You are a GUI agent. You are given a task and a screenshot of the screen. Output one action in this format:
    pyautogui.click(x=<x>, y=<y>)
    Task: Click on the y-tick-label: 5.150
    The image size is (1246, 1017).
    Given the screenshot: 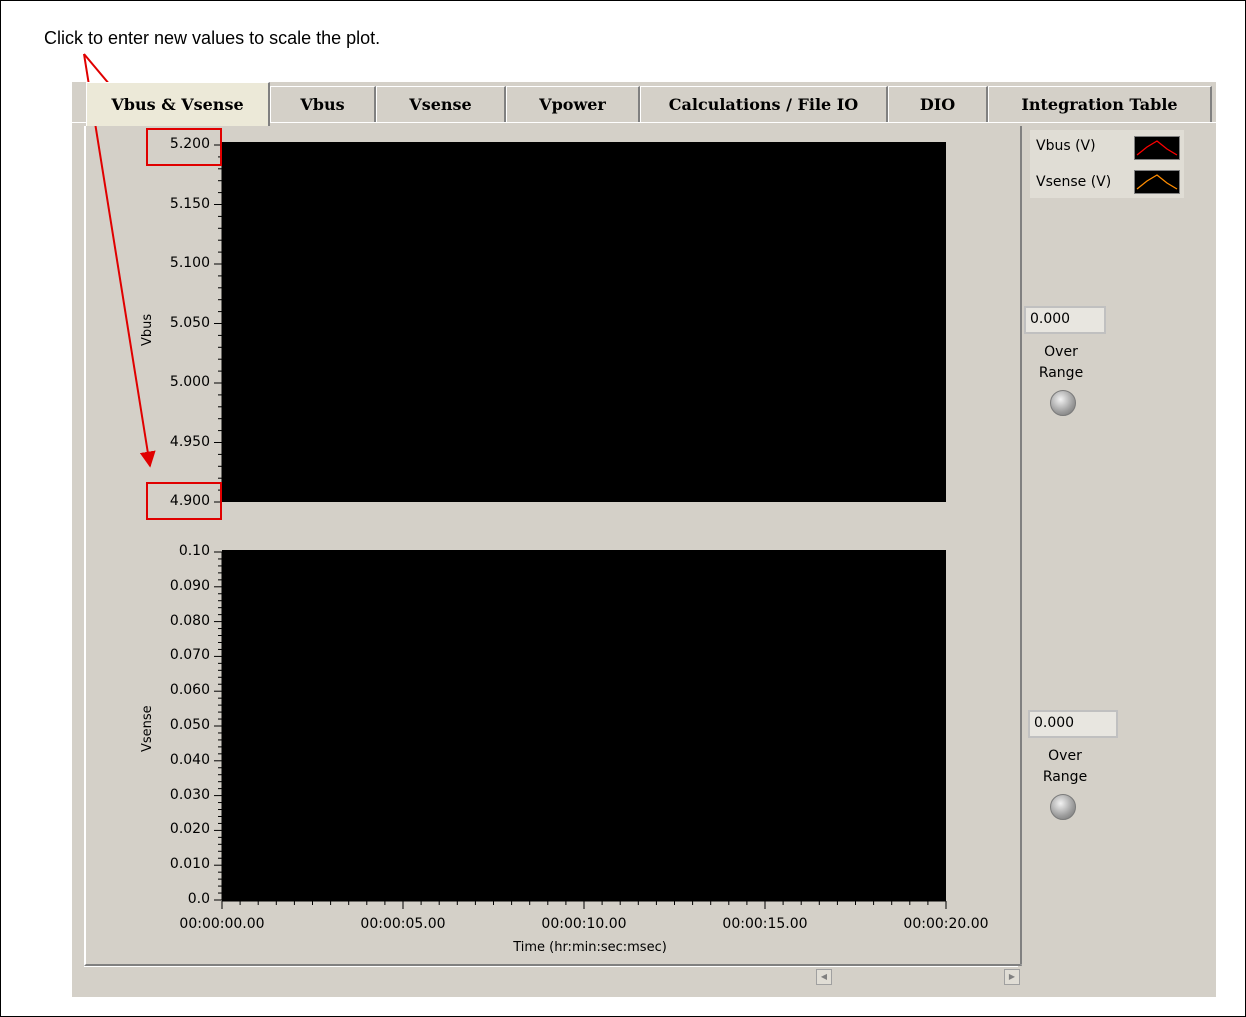 What is the action you would take?
    pyautogui.click(x=189, y=203)
    